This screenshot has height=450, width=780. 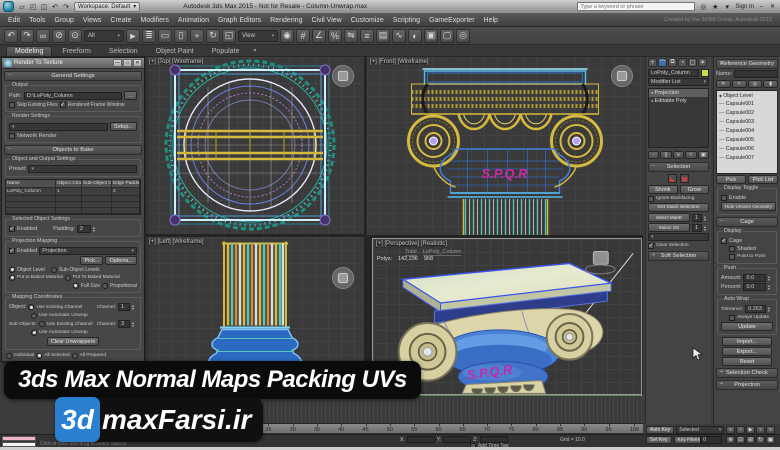 What do you see at coordinates (69, 184) in the screenshot?
I see `col-object-channel: Object Channel` at bounding box center [69, 184].